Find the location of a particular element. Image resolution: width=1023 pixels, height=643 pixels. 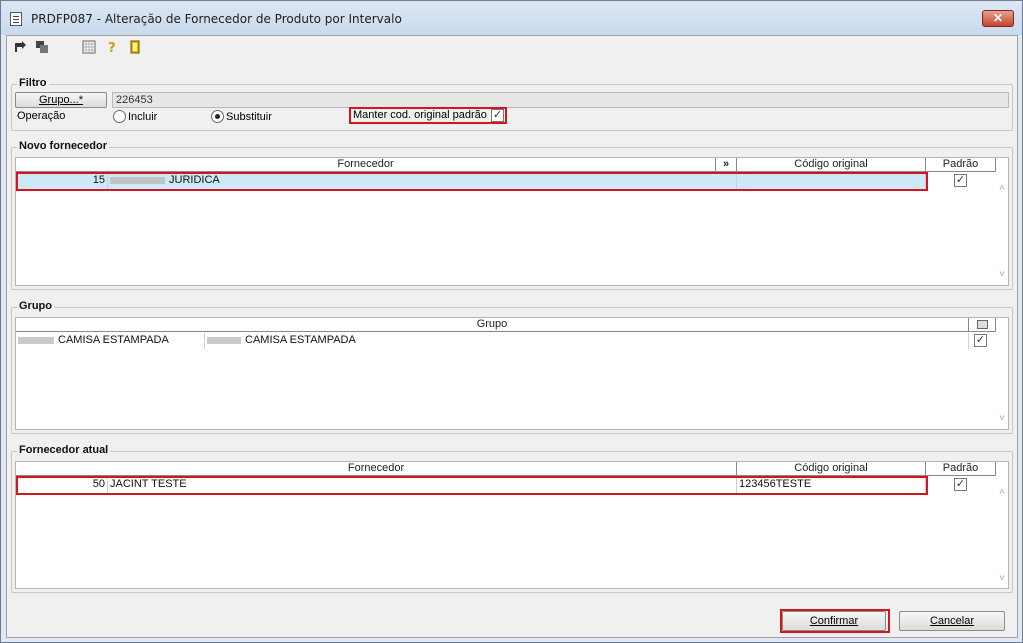

col-select-all is located at coordinates (982, 325).